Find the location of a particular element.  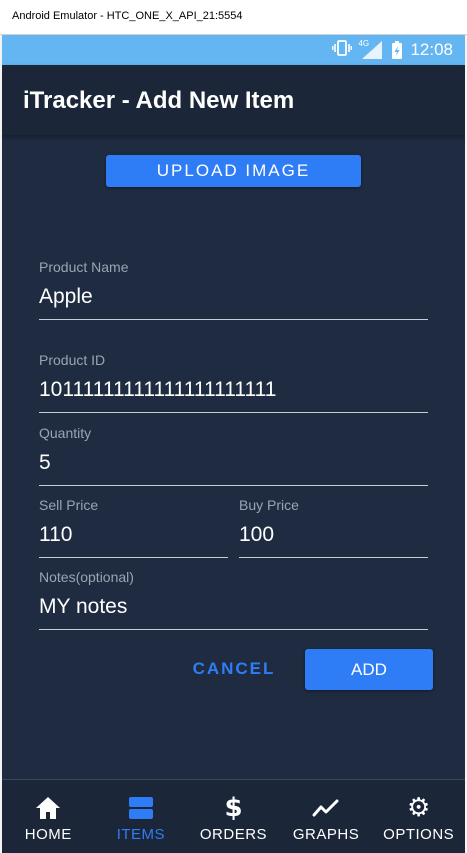

sell-price-underline is located at coordinates (133, 557).